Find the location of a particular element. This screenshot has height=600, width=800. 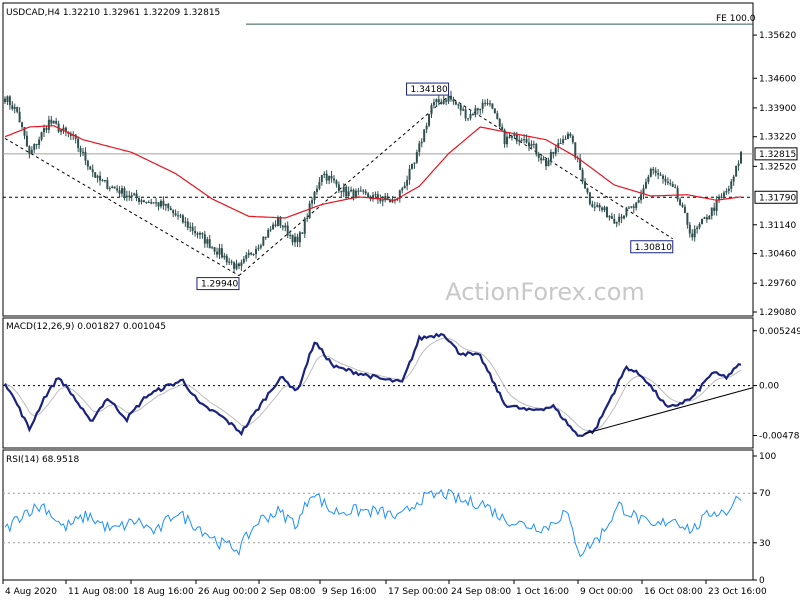

support-level-badge: 1.31790 is located at coordinates (777, 198).